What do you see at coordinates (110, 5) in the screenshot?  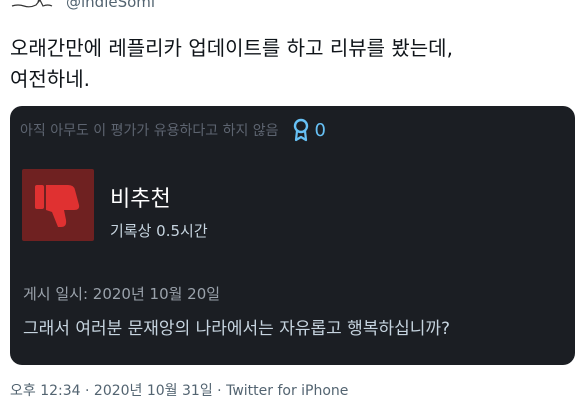 I see `user-handle: @indieSomi` at bounding box center [110, 5].